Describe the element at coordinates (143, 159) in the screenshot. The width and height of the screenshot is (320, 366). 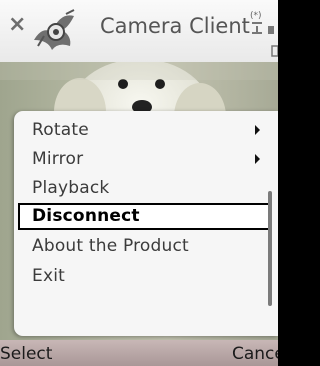
I see `menu-item-mirror: Mirror` at that location.